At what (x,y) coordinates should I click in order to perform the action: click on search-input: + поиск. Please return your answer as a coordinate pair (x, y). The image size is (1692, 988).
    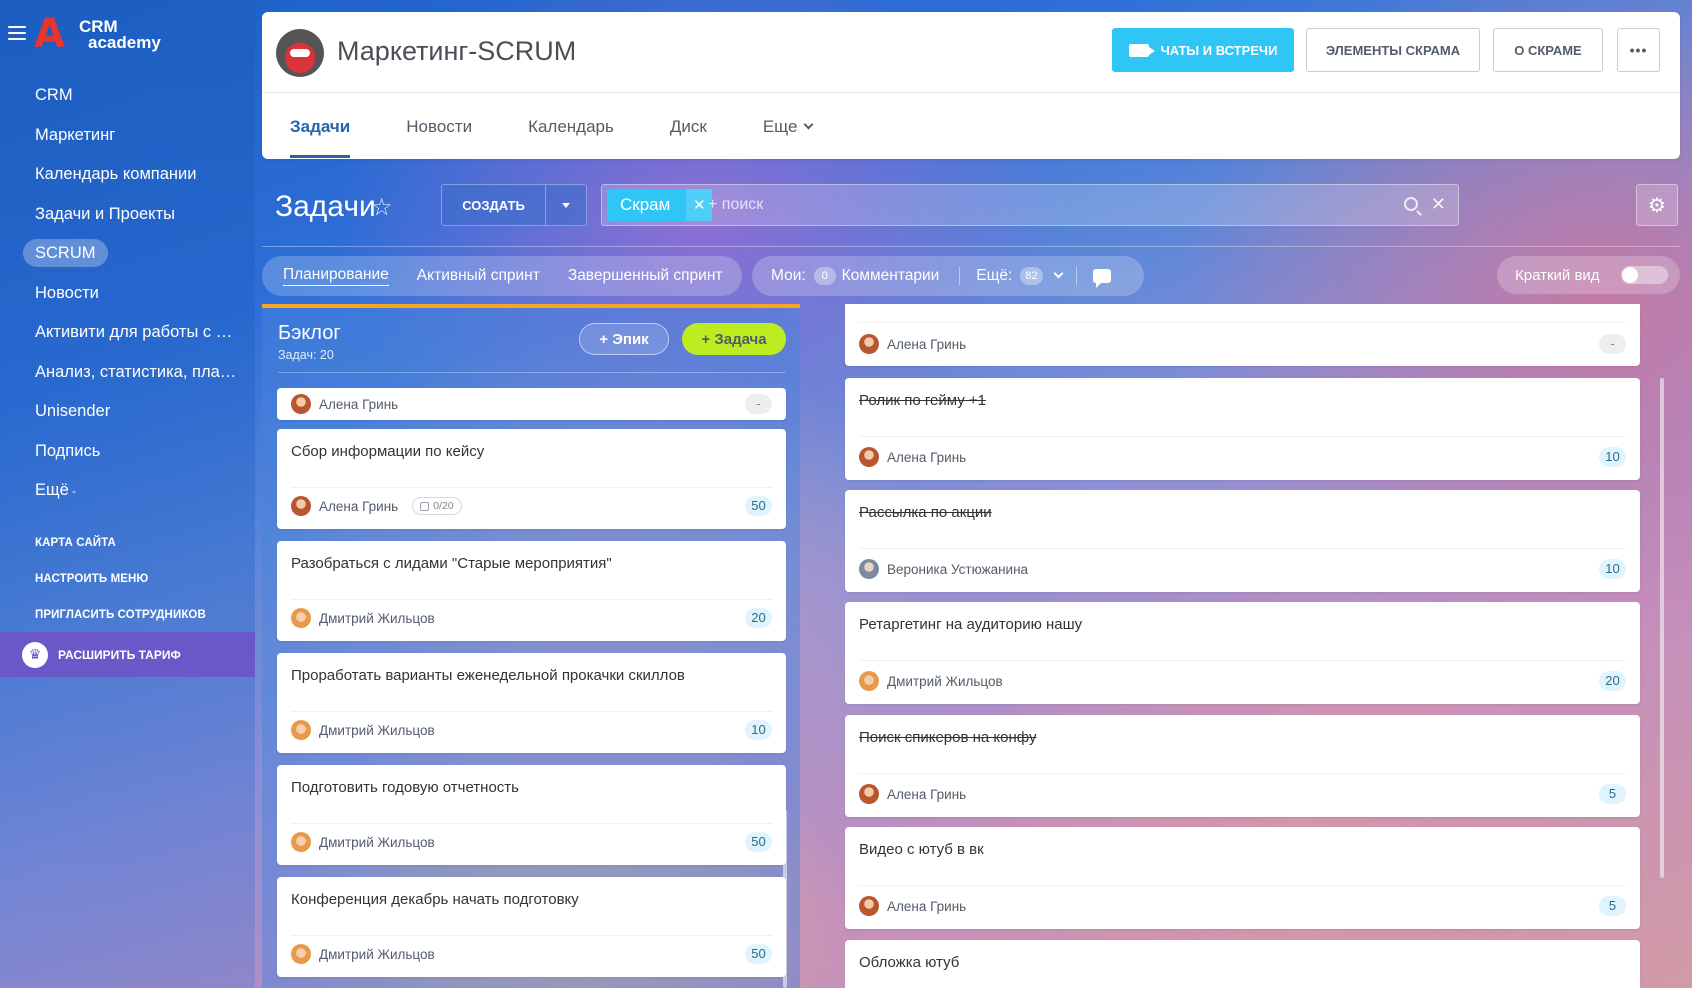
    Looking at the image, I should click on (735, 205).